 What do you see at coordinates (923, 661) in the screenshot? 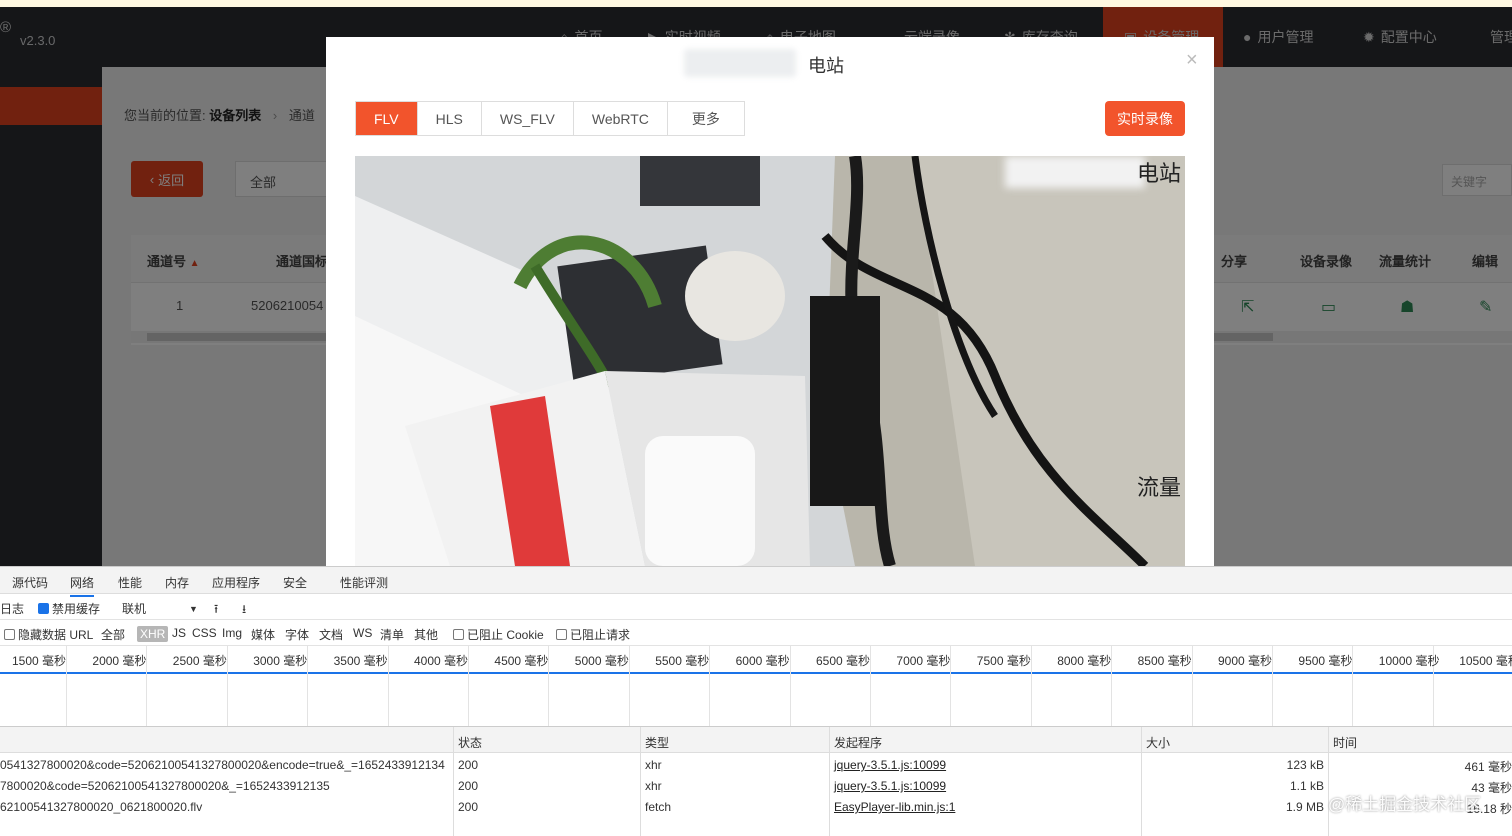
I see `timeline-tick-label: 7000 毫秒` at bounding box center [923, 661].